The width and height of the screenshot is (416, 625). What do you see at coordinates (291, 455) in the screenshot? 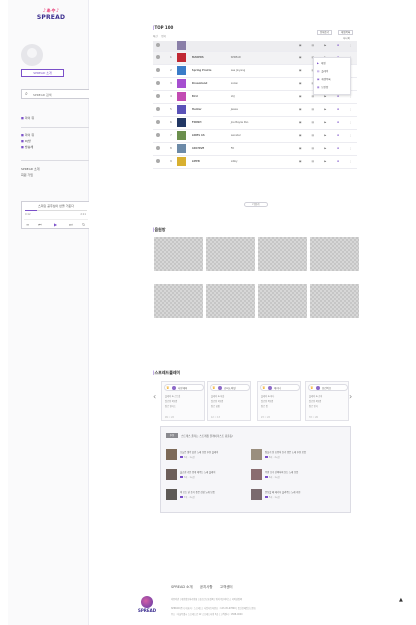
I see `playlist-item: 잠들기 전 조용히 듣기 좋은 노래 추천 모음 8곡 · 2시간` at bounding box center [291, 455].